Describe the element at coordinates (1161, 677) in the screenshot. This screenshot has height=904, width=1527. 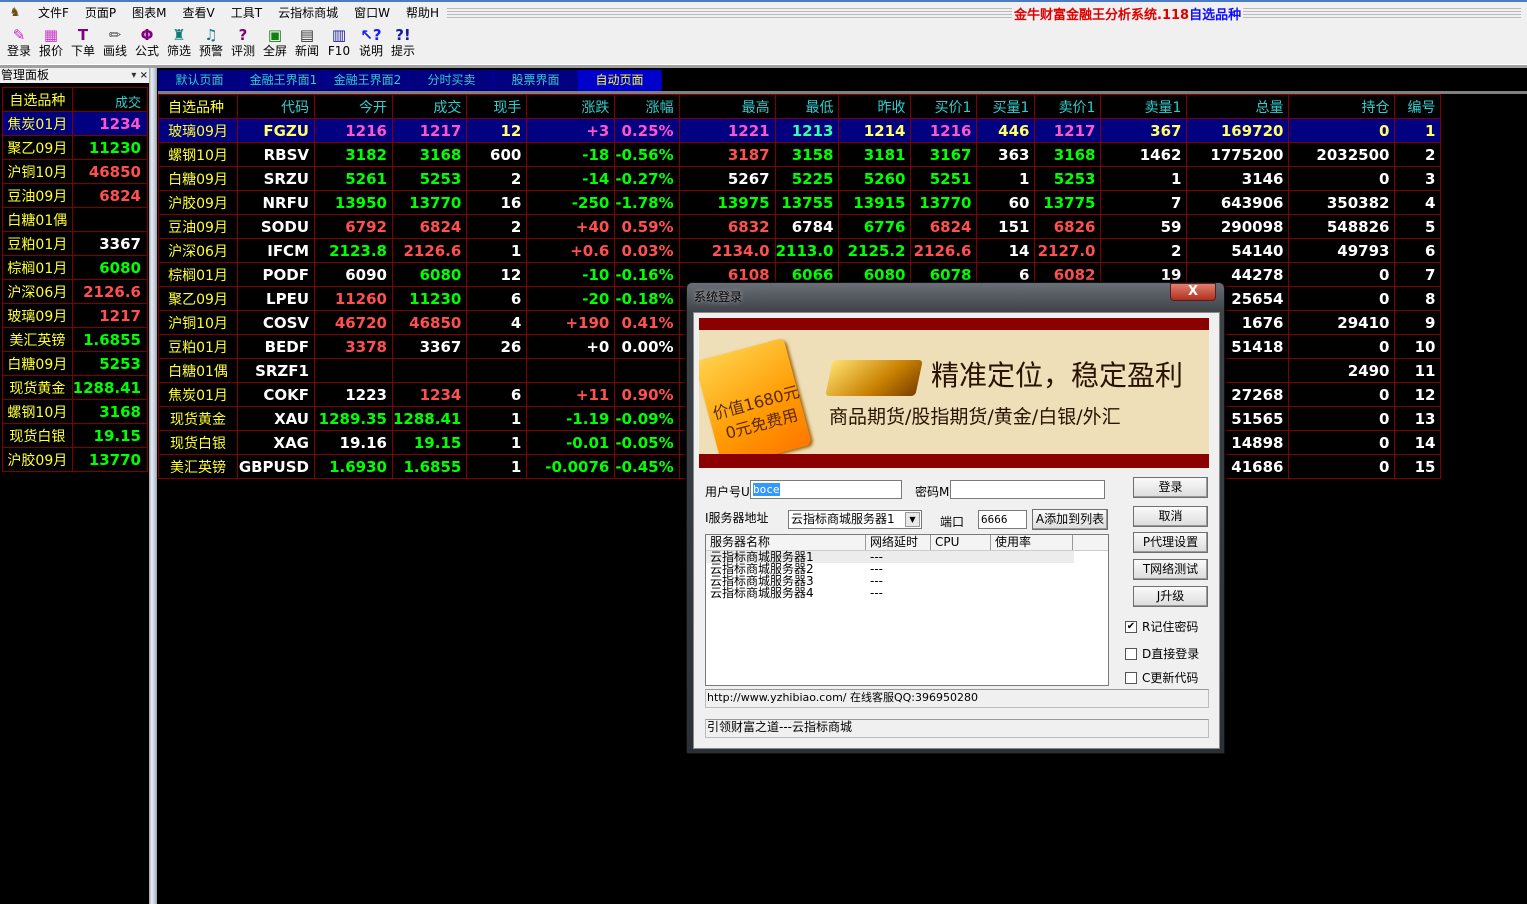
I see `update-code-checkbox: C更新代码` at that location.